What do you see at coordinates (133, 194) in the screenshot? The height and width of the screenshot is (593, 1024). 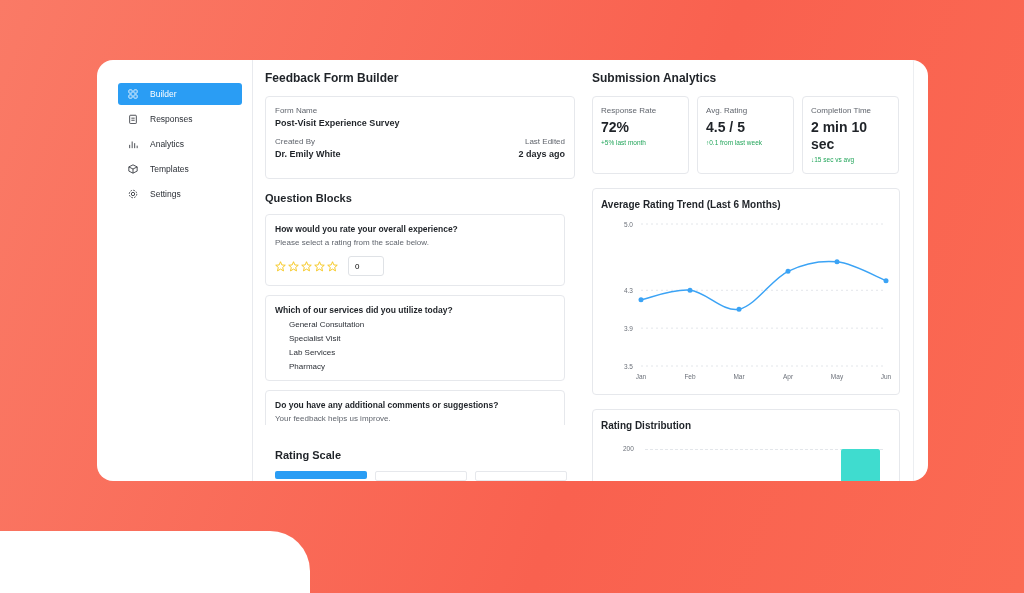 I see `settings-icon` at bounding box center [133, 194].